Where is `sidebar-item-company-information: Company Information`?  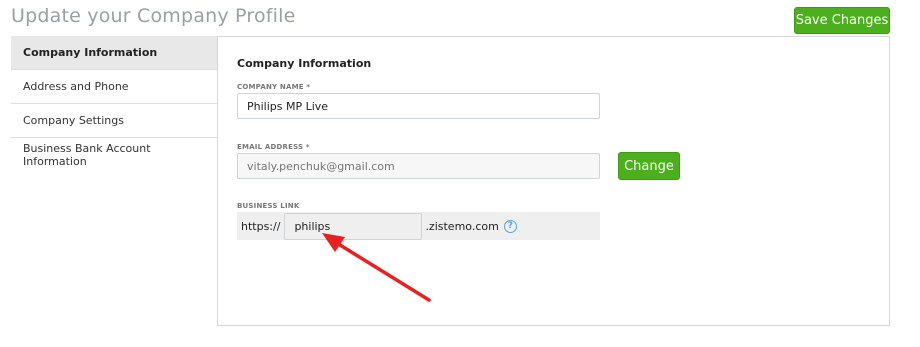
sidebar-item-company-information: Company Information is located at coordinates (114, 53).